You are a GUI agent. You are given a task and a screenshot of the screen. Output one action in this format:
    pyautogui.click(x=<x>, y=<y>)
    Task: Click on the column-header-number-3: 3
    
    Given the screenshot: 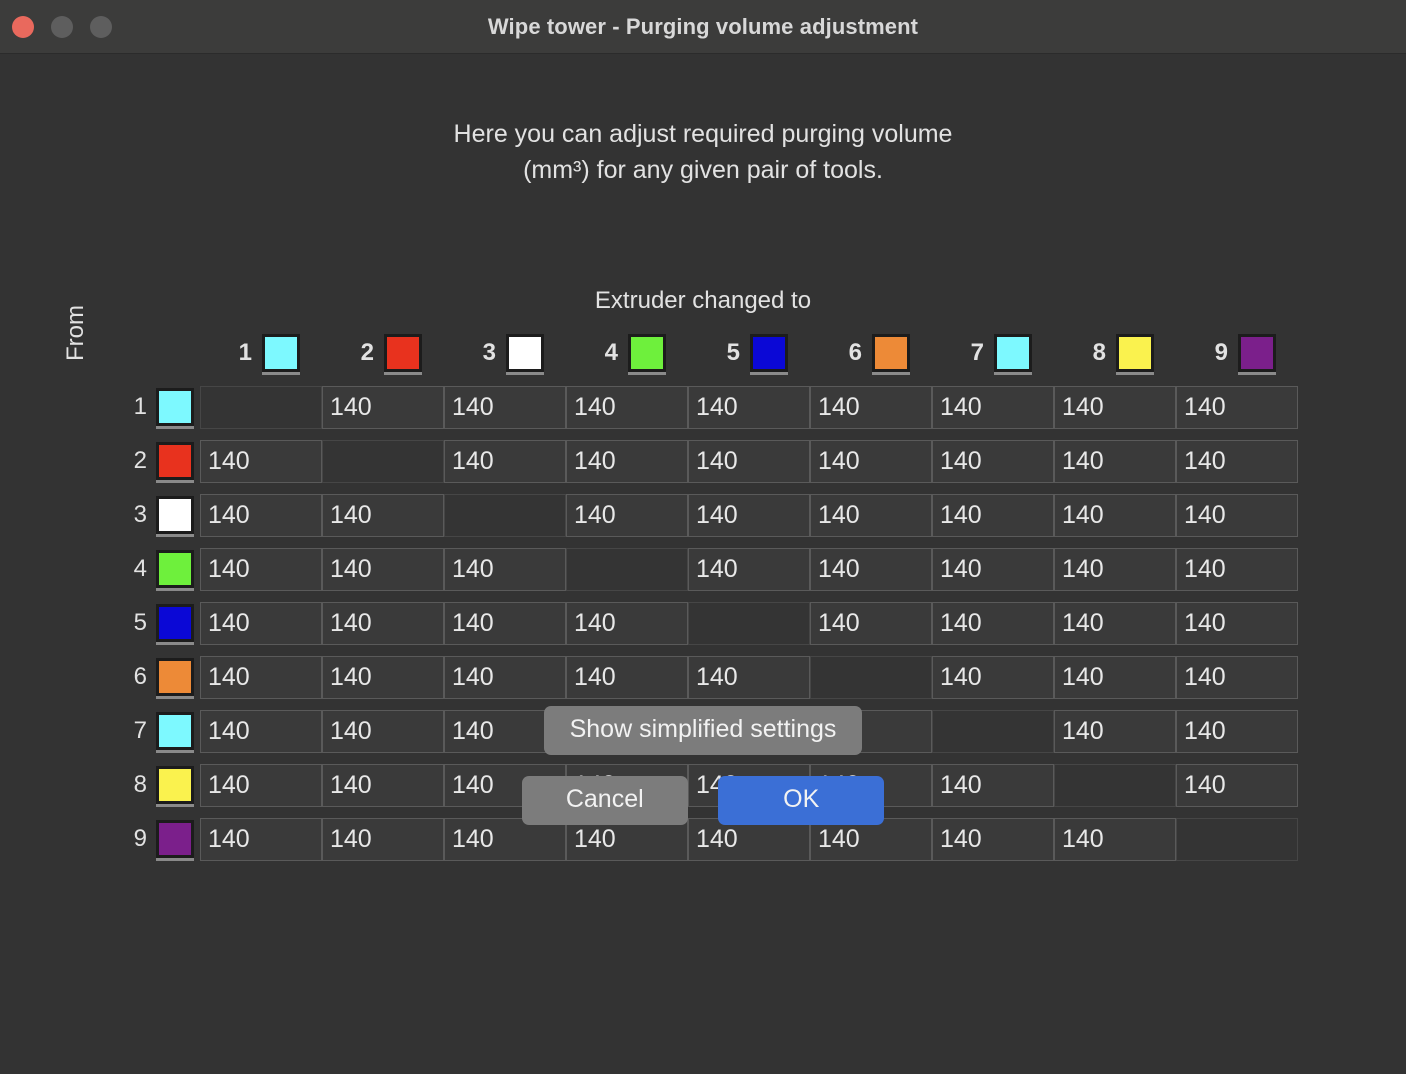 What is the action you would take?
    pyautogui.click(x=489, y=352)
    